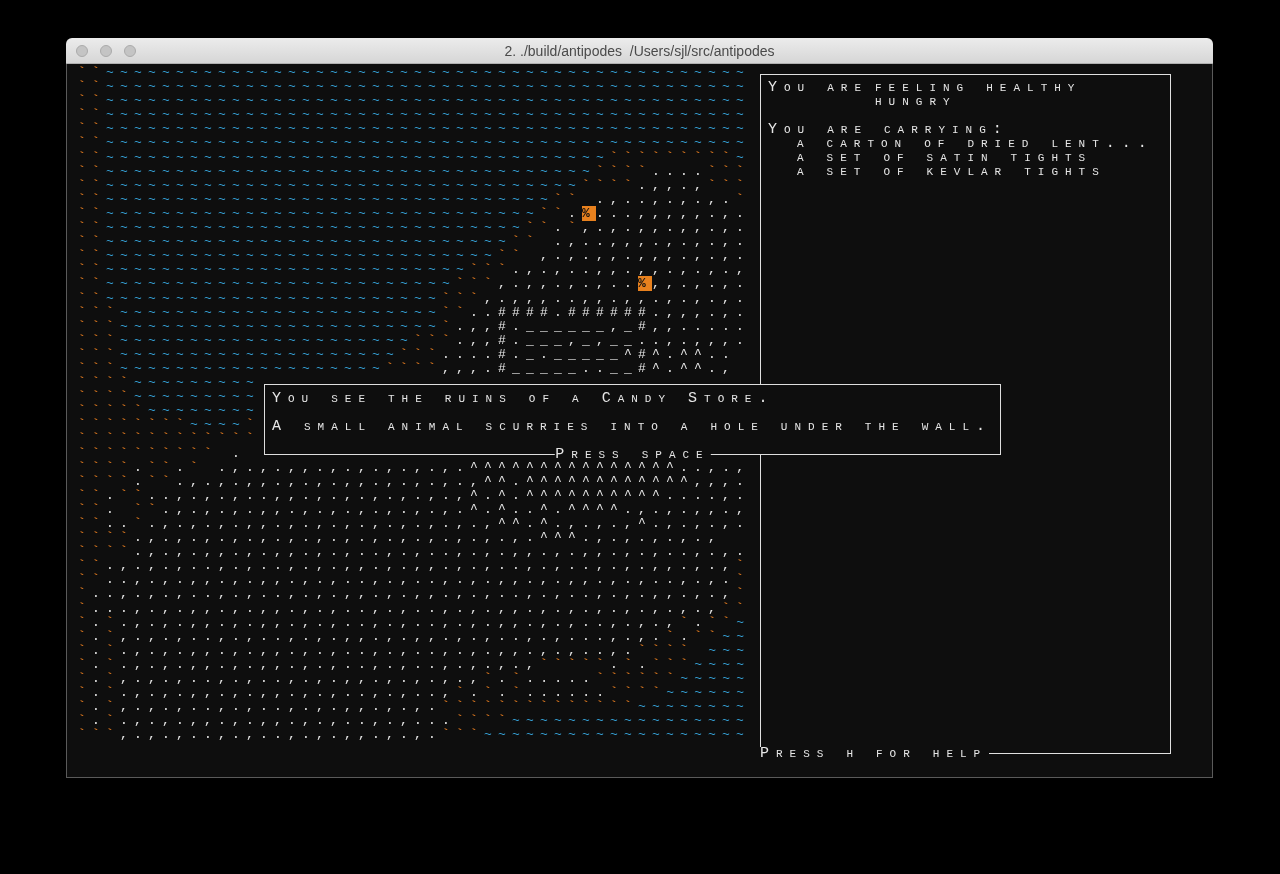 This screenshot has height=874, width=1280. Describe the element at coordinates (414, 622) in the screenshot. I see `map-row: `.`.,.,.,,.,.,,.,.,..,.,..,.,.,,.,.,..,.,.,`.``~` at that location.